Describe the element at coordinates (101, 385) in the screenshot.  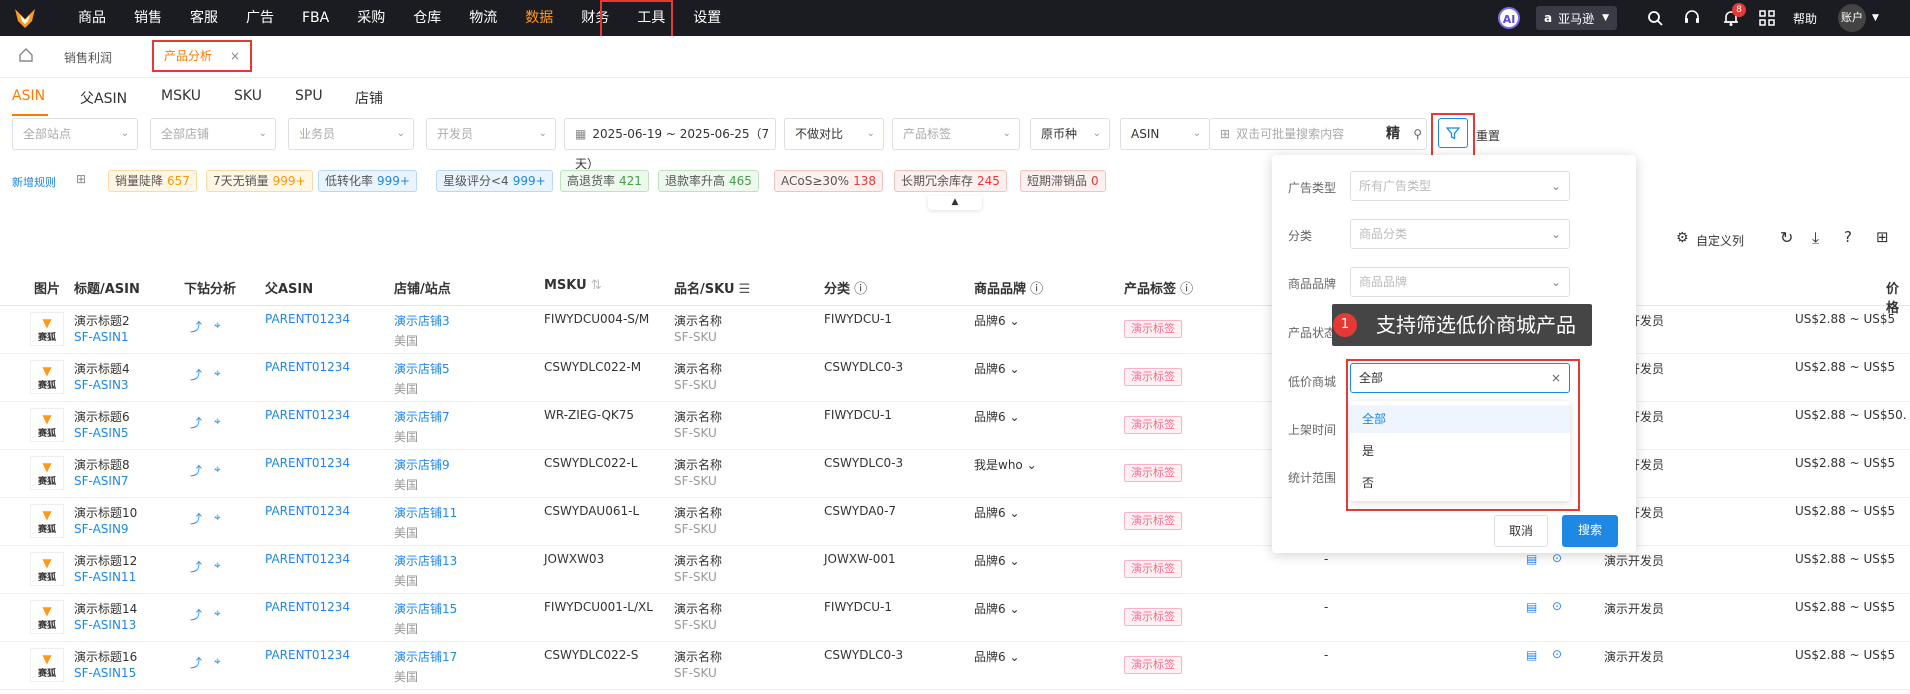
I see `row-asin: SF-ASIN3` at that location.